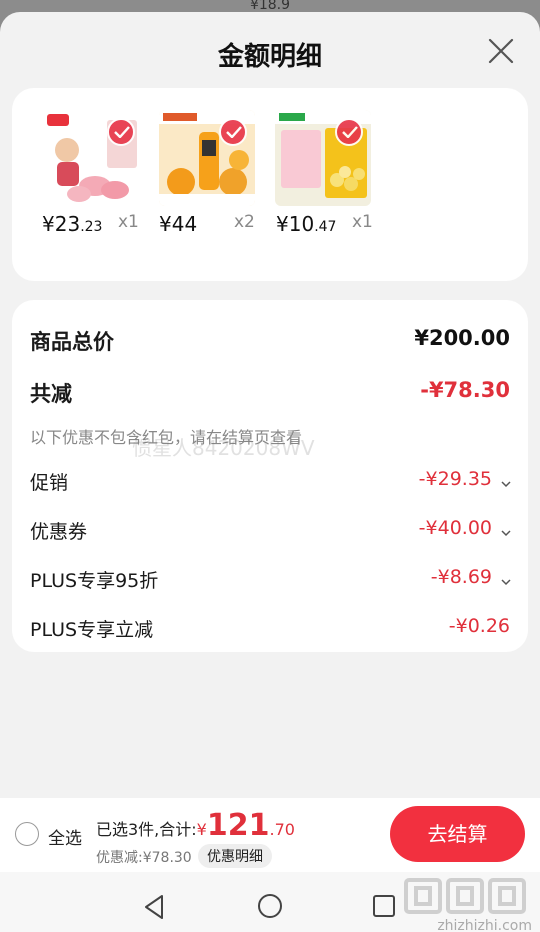 The width and height of the screenshot is (540, 932). Describe the element at coordinates (271, 581) in the screenshot. I see `plus-discount-row: PLUS专享95折 -¥8.69` at that location.